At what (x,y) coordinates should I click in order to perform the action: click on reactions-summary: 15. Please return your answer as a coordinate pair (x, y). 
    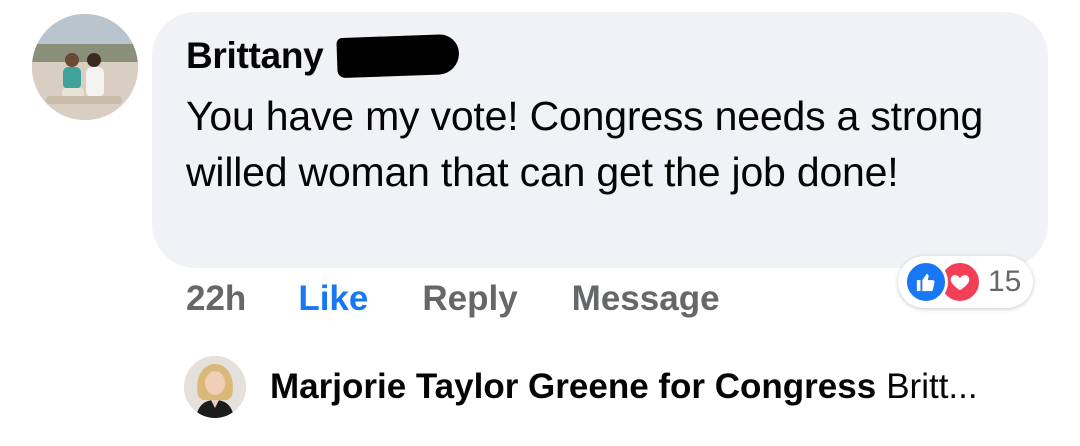
    Looking at the image, I should click on (966, 282).